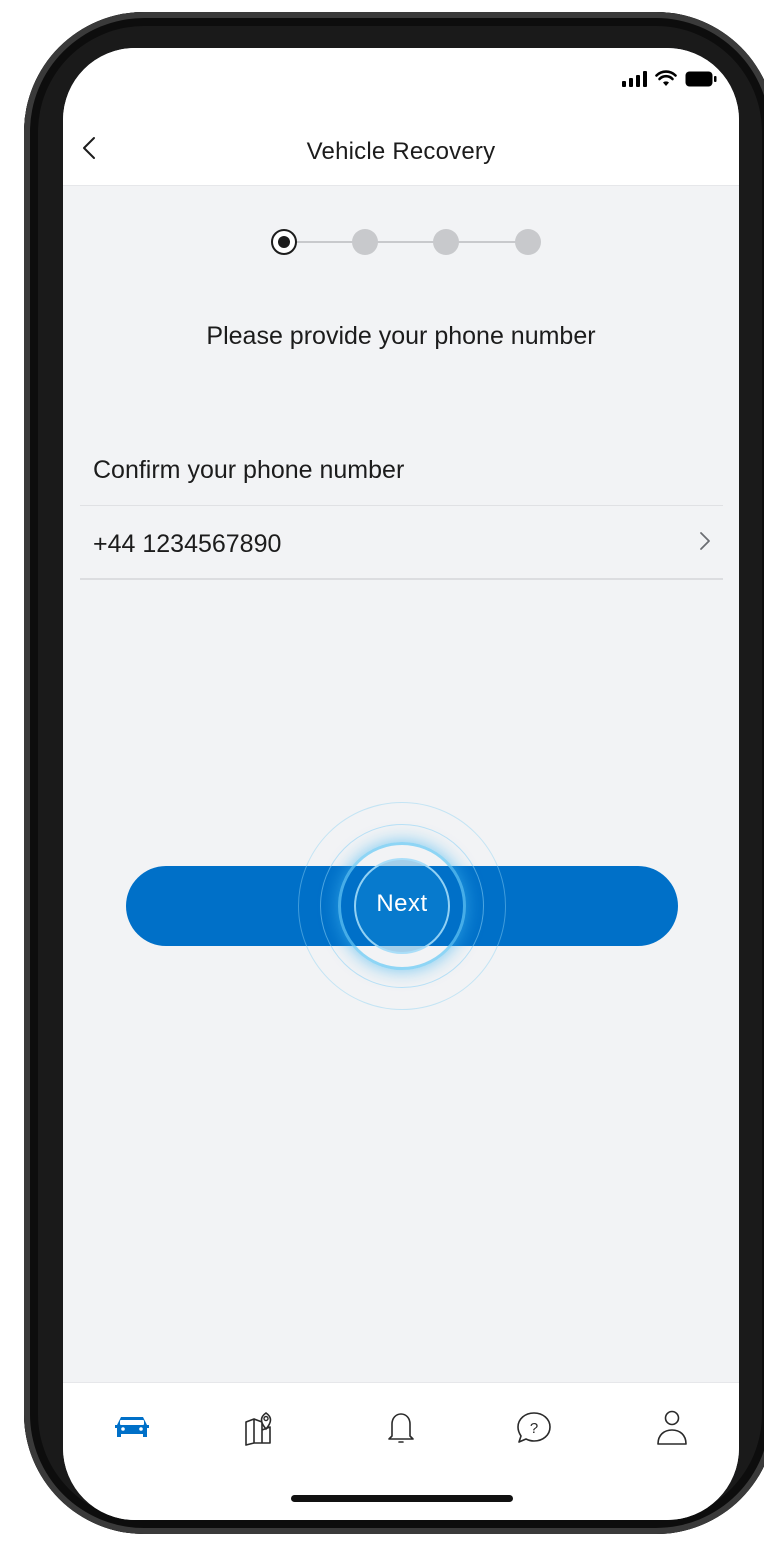 This screenshot has height=1542, width=764. I want to click on phone-number-value: +44 1234567890, so click(187, 544).